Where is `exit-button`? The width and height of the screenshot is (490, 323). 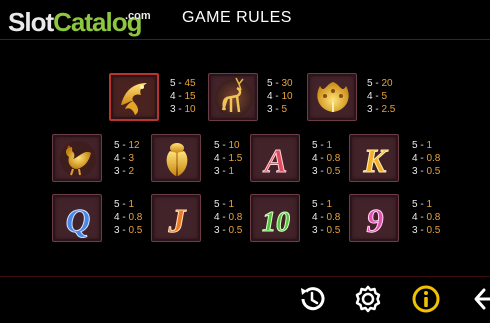
exit-button is located at coordinates (480, 299).